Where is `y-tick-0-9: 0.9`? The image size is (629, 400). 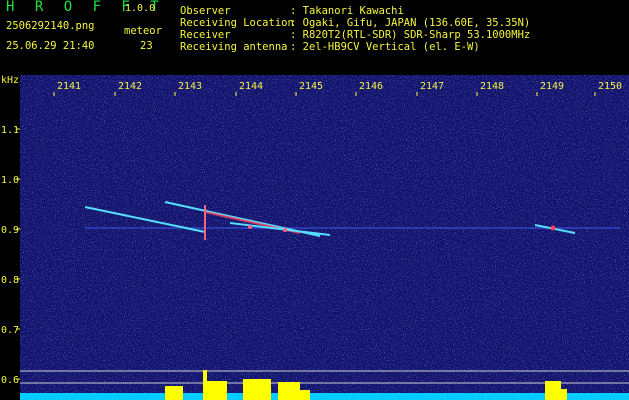 y-tick-0-9: 0.9 is located at coordinates (10, 230).